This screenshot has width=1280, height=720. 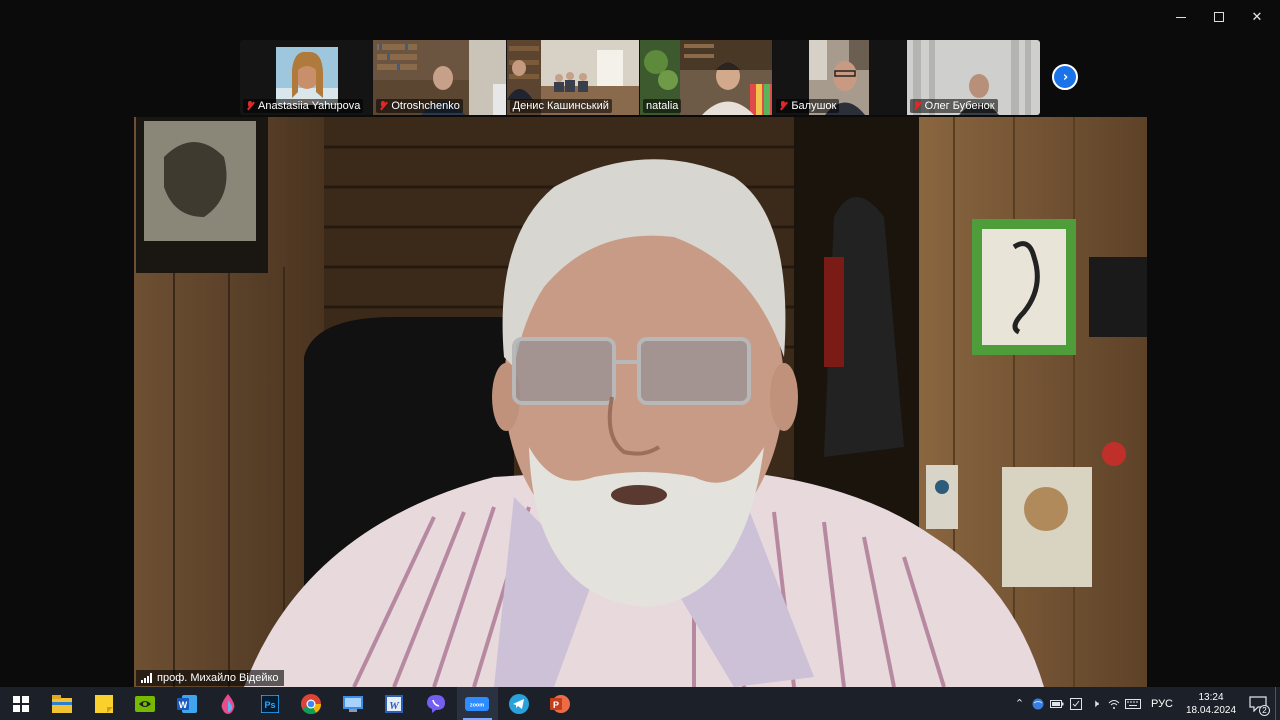 I want to click on participant-tile: Олег Бубенок, so click(x=973, y=77).